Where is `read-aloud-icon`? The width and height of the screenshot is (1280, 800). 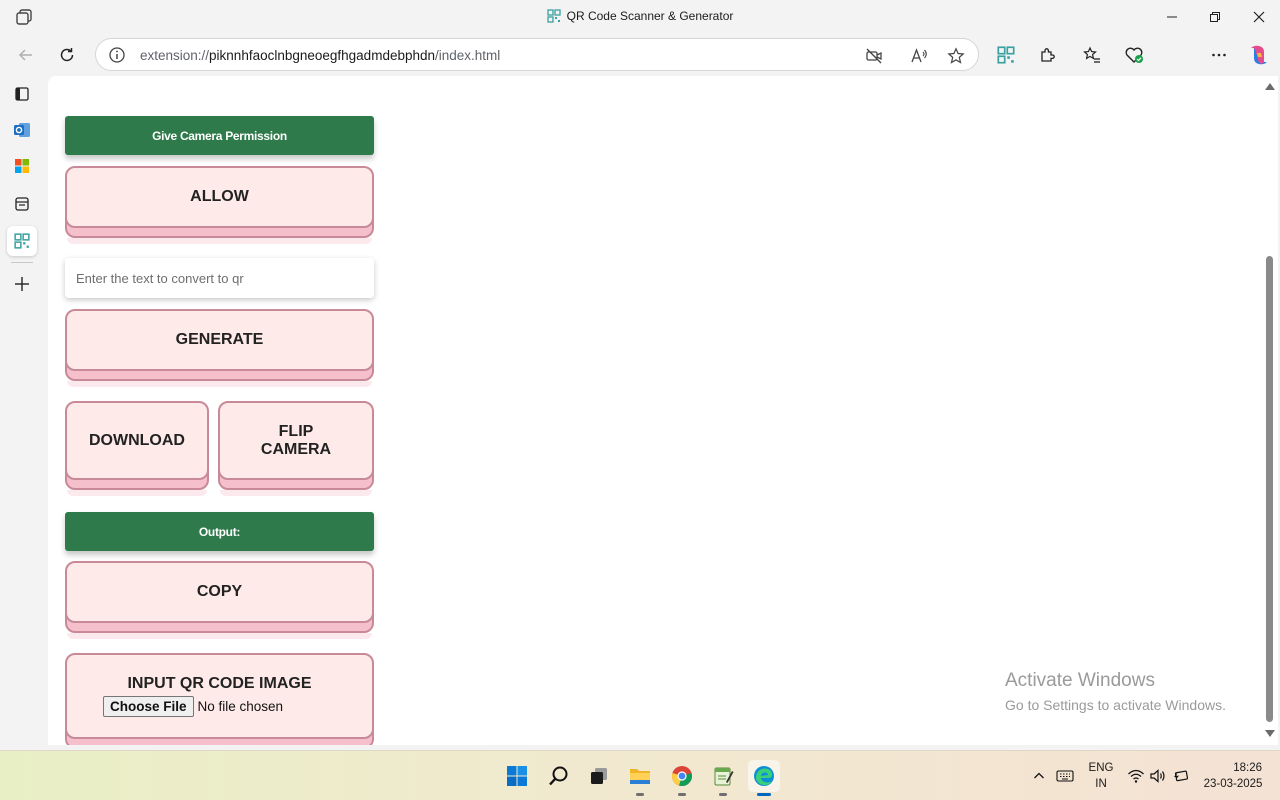
read-aloud-icon is located at coordinates (919, 56).